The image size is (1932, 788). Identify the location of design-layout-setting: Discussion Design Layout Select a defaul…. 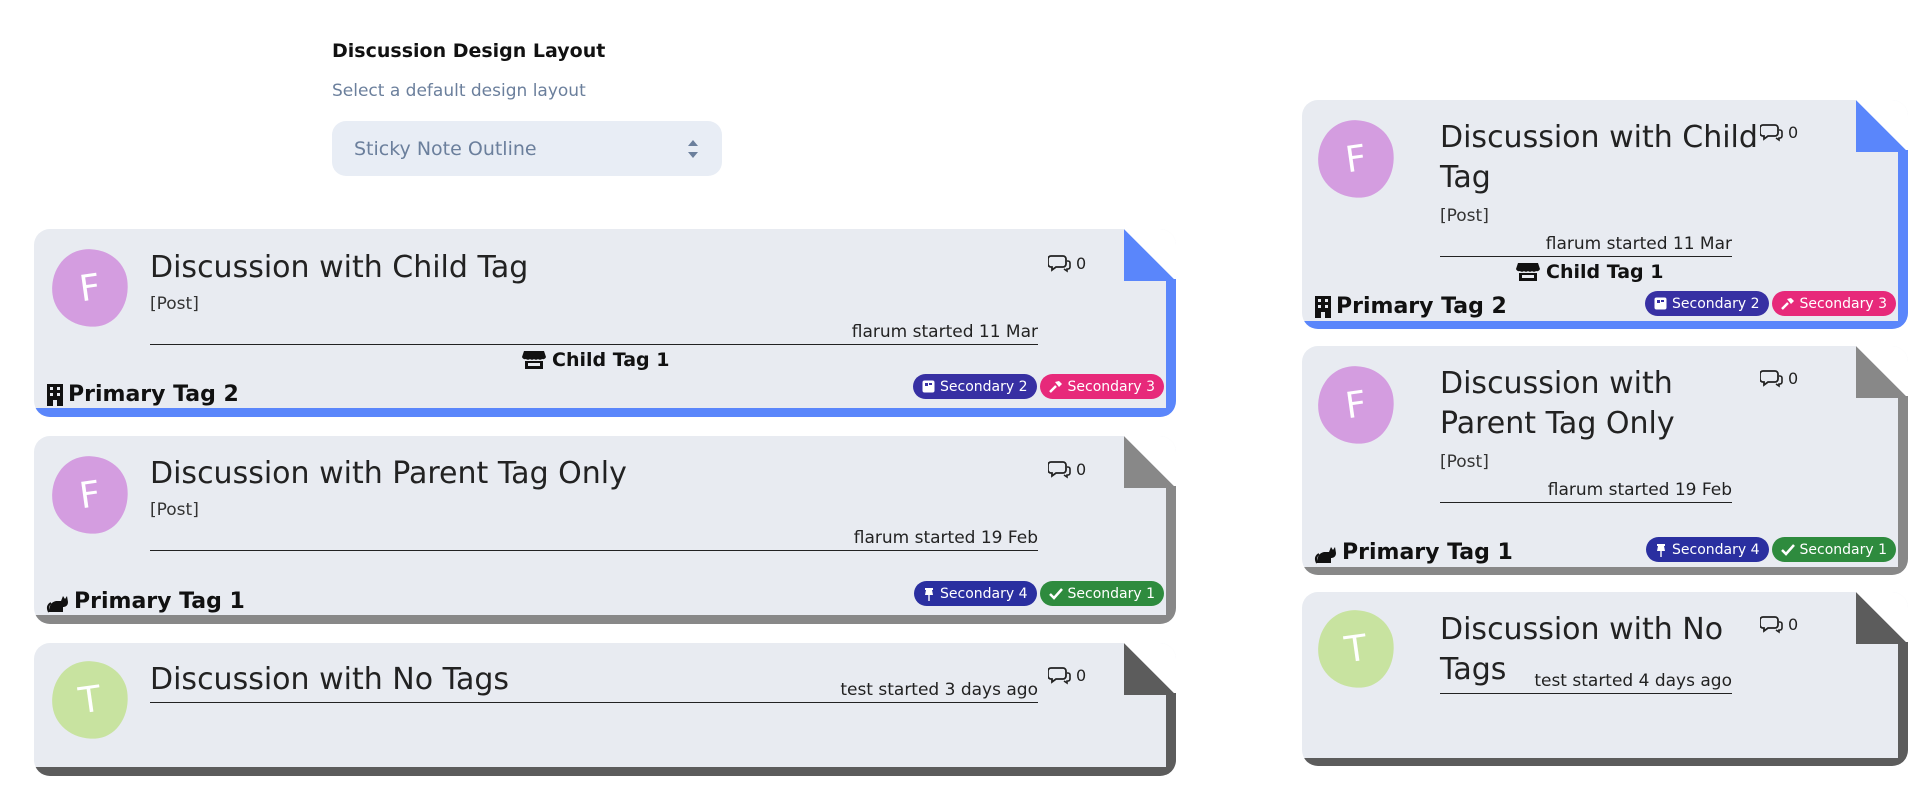
(592, 108).